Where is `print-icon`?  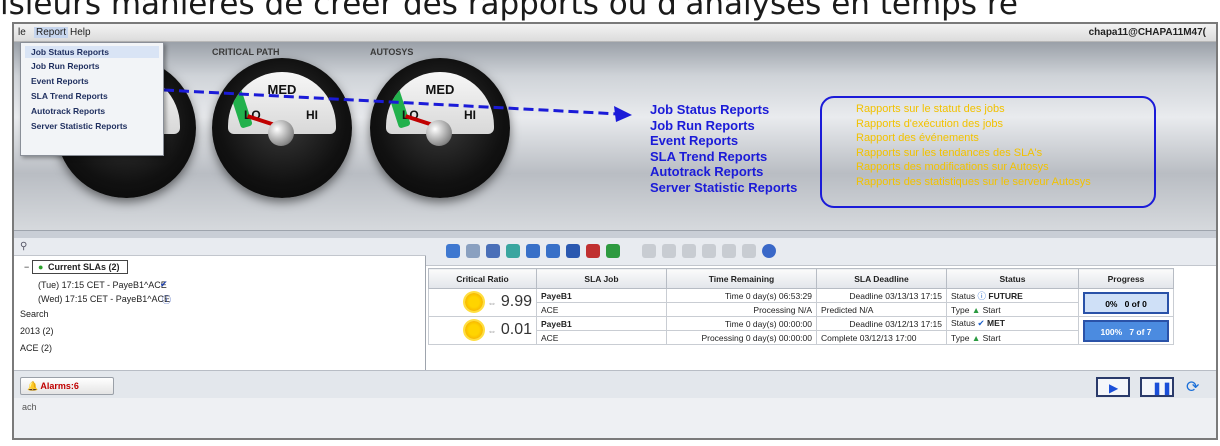
print-icon is located at coordinates (473, 251).